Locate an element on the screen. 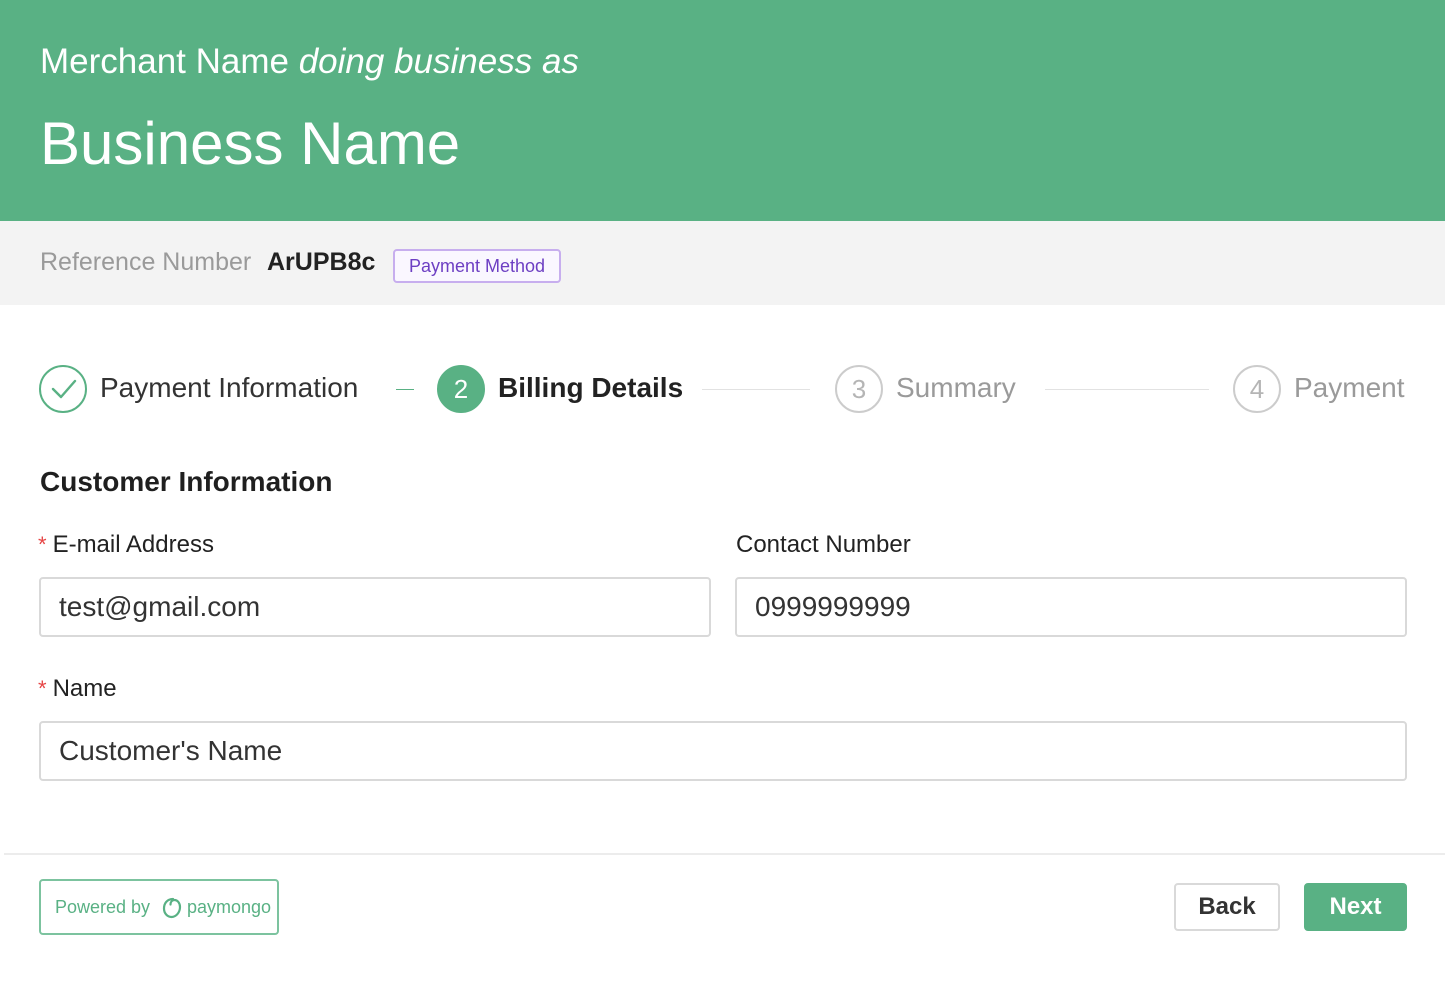 This screenshot has width=1445, height=987. step-3-label: Summary is located at coordinates (956, 387).